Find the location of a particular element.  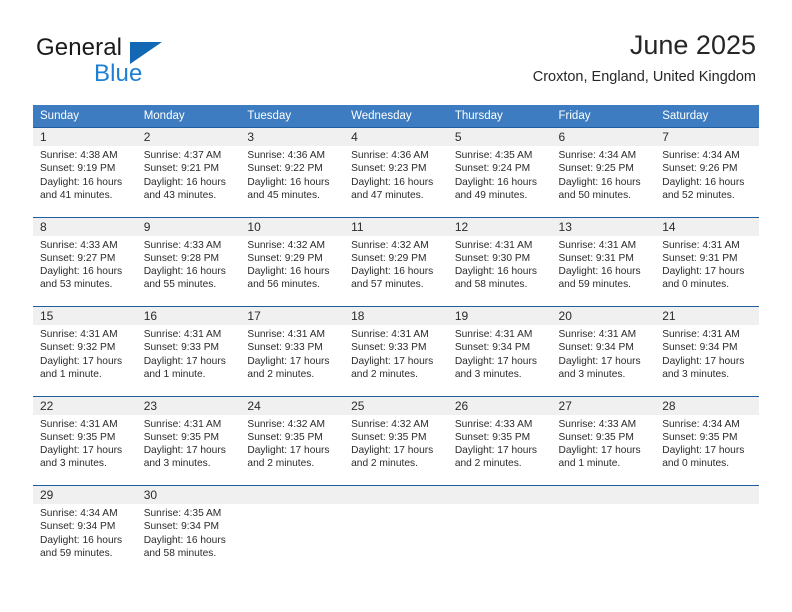

calendar-week-date-row: 8 9 10 11 12 13 14 is located at coordinates (396, 226).